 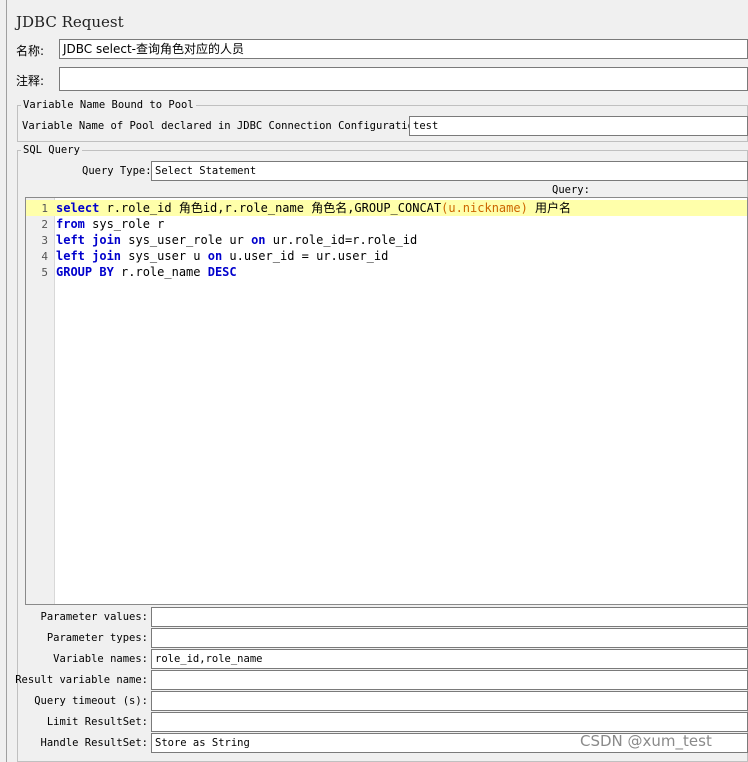 I want to click on param-label: Handle ResultSet:, so click(x=94, y=743).